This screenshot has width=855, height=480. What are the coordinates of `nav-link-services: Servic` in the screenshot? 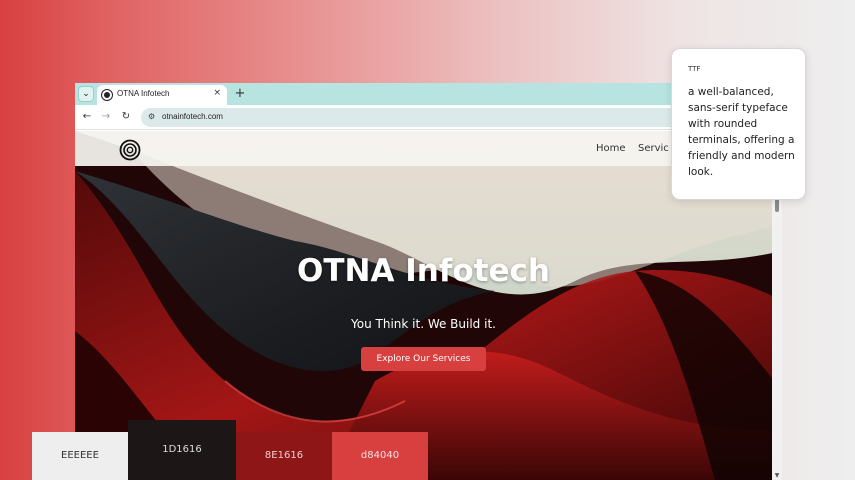 It's located at (653, 148).